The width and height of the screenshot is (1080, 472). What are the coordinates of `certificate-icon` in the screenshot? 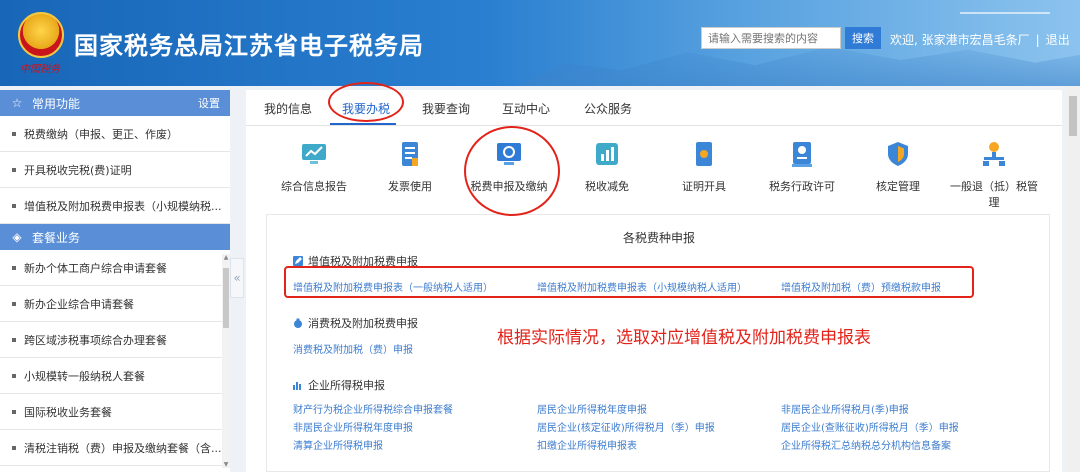 It's located at (704, 154).